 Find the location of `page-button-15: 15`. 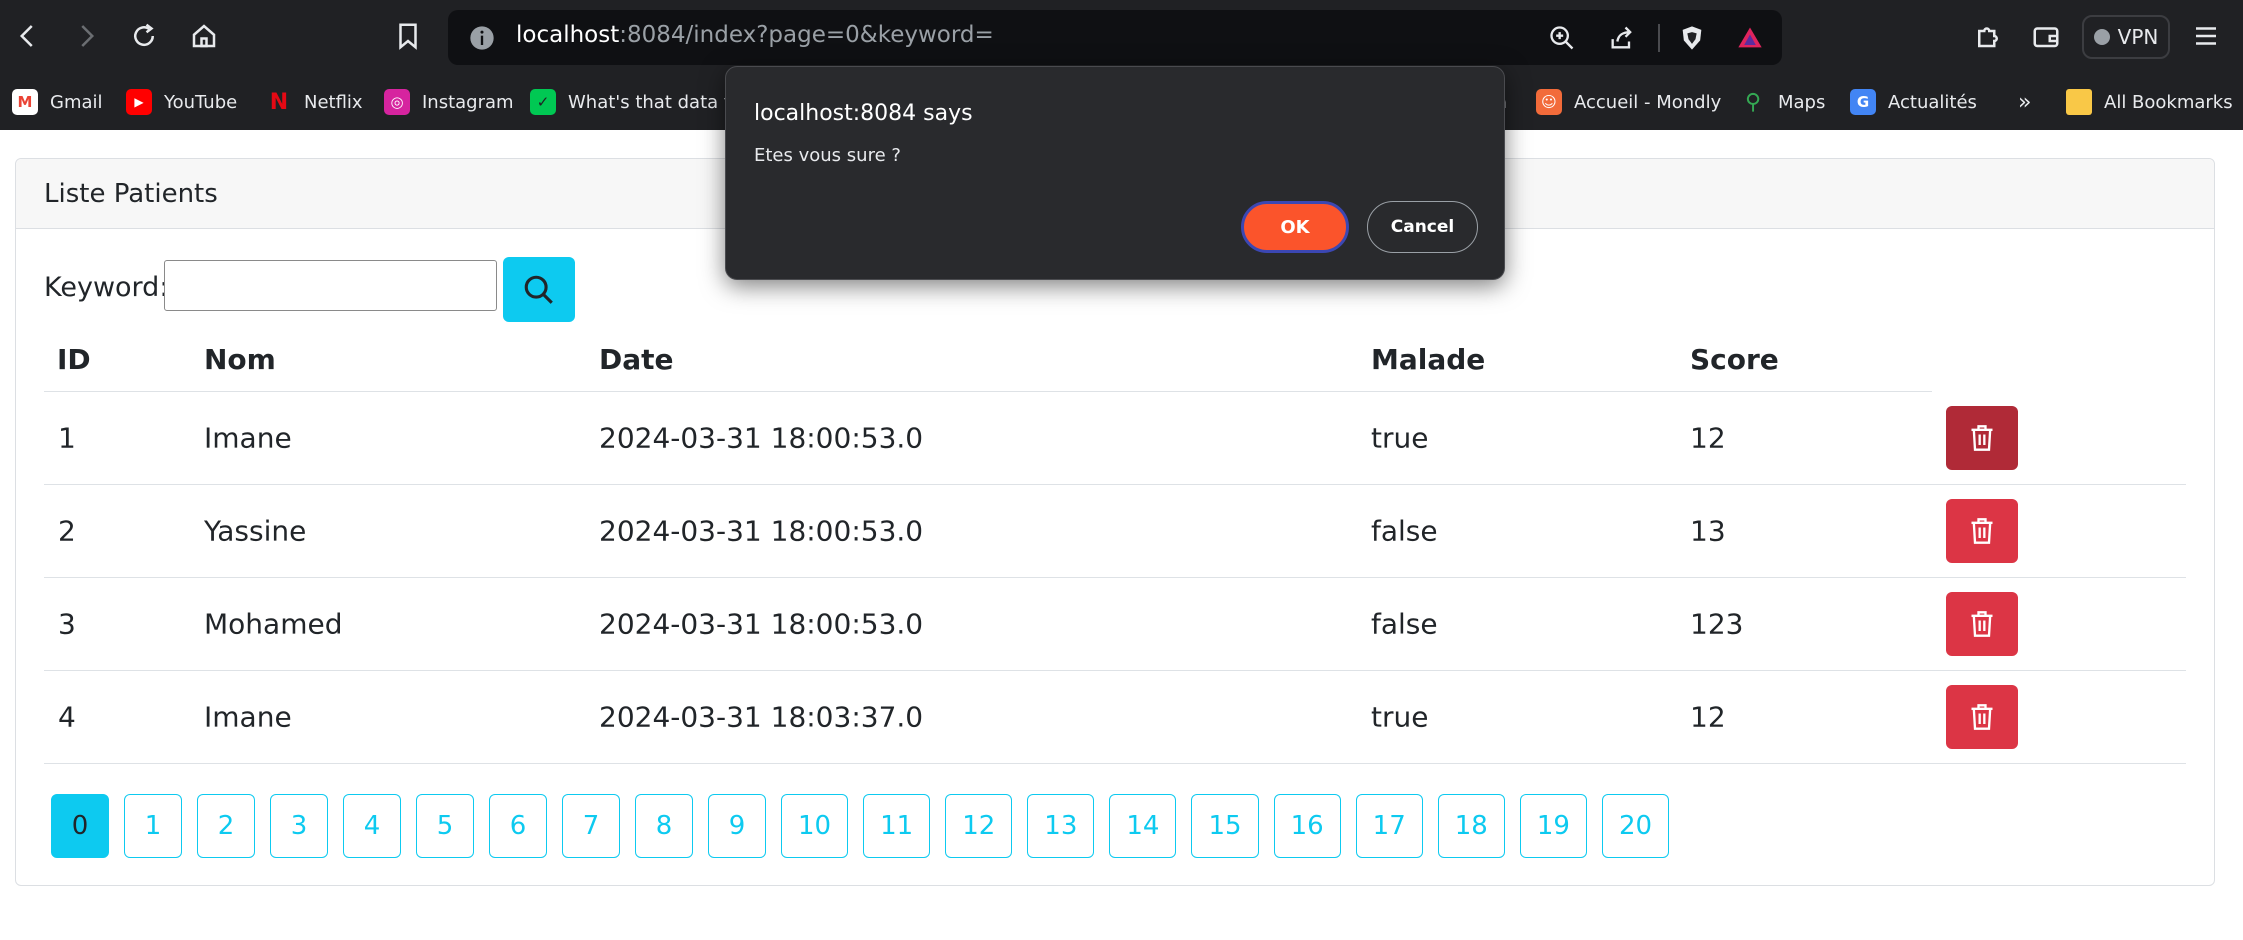

page-button-15: 15 is located at coordinates (1225, 826).